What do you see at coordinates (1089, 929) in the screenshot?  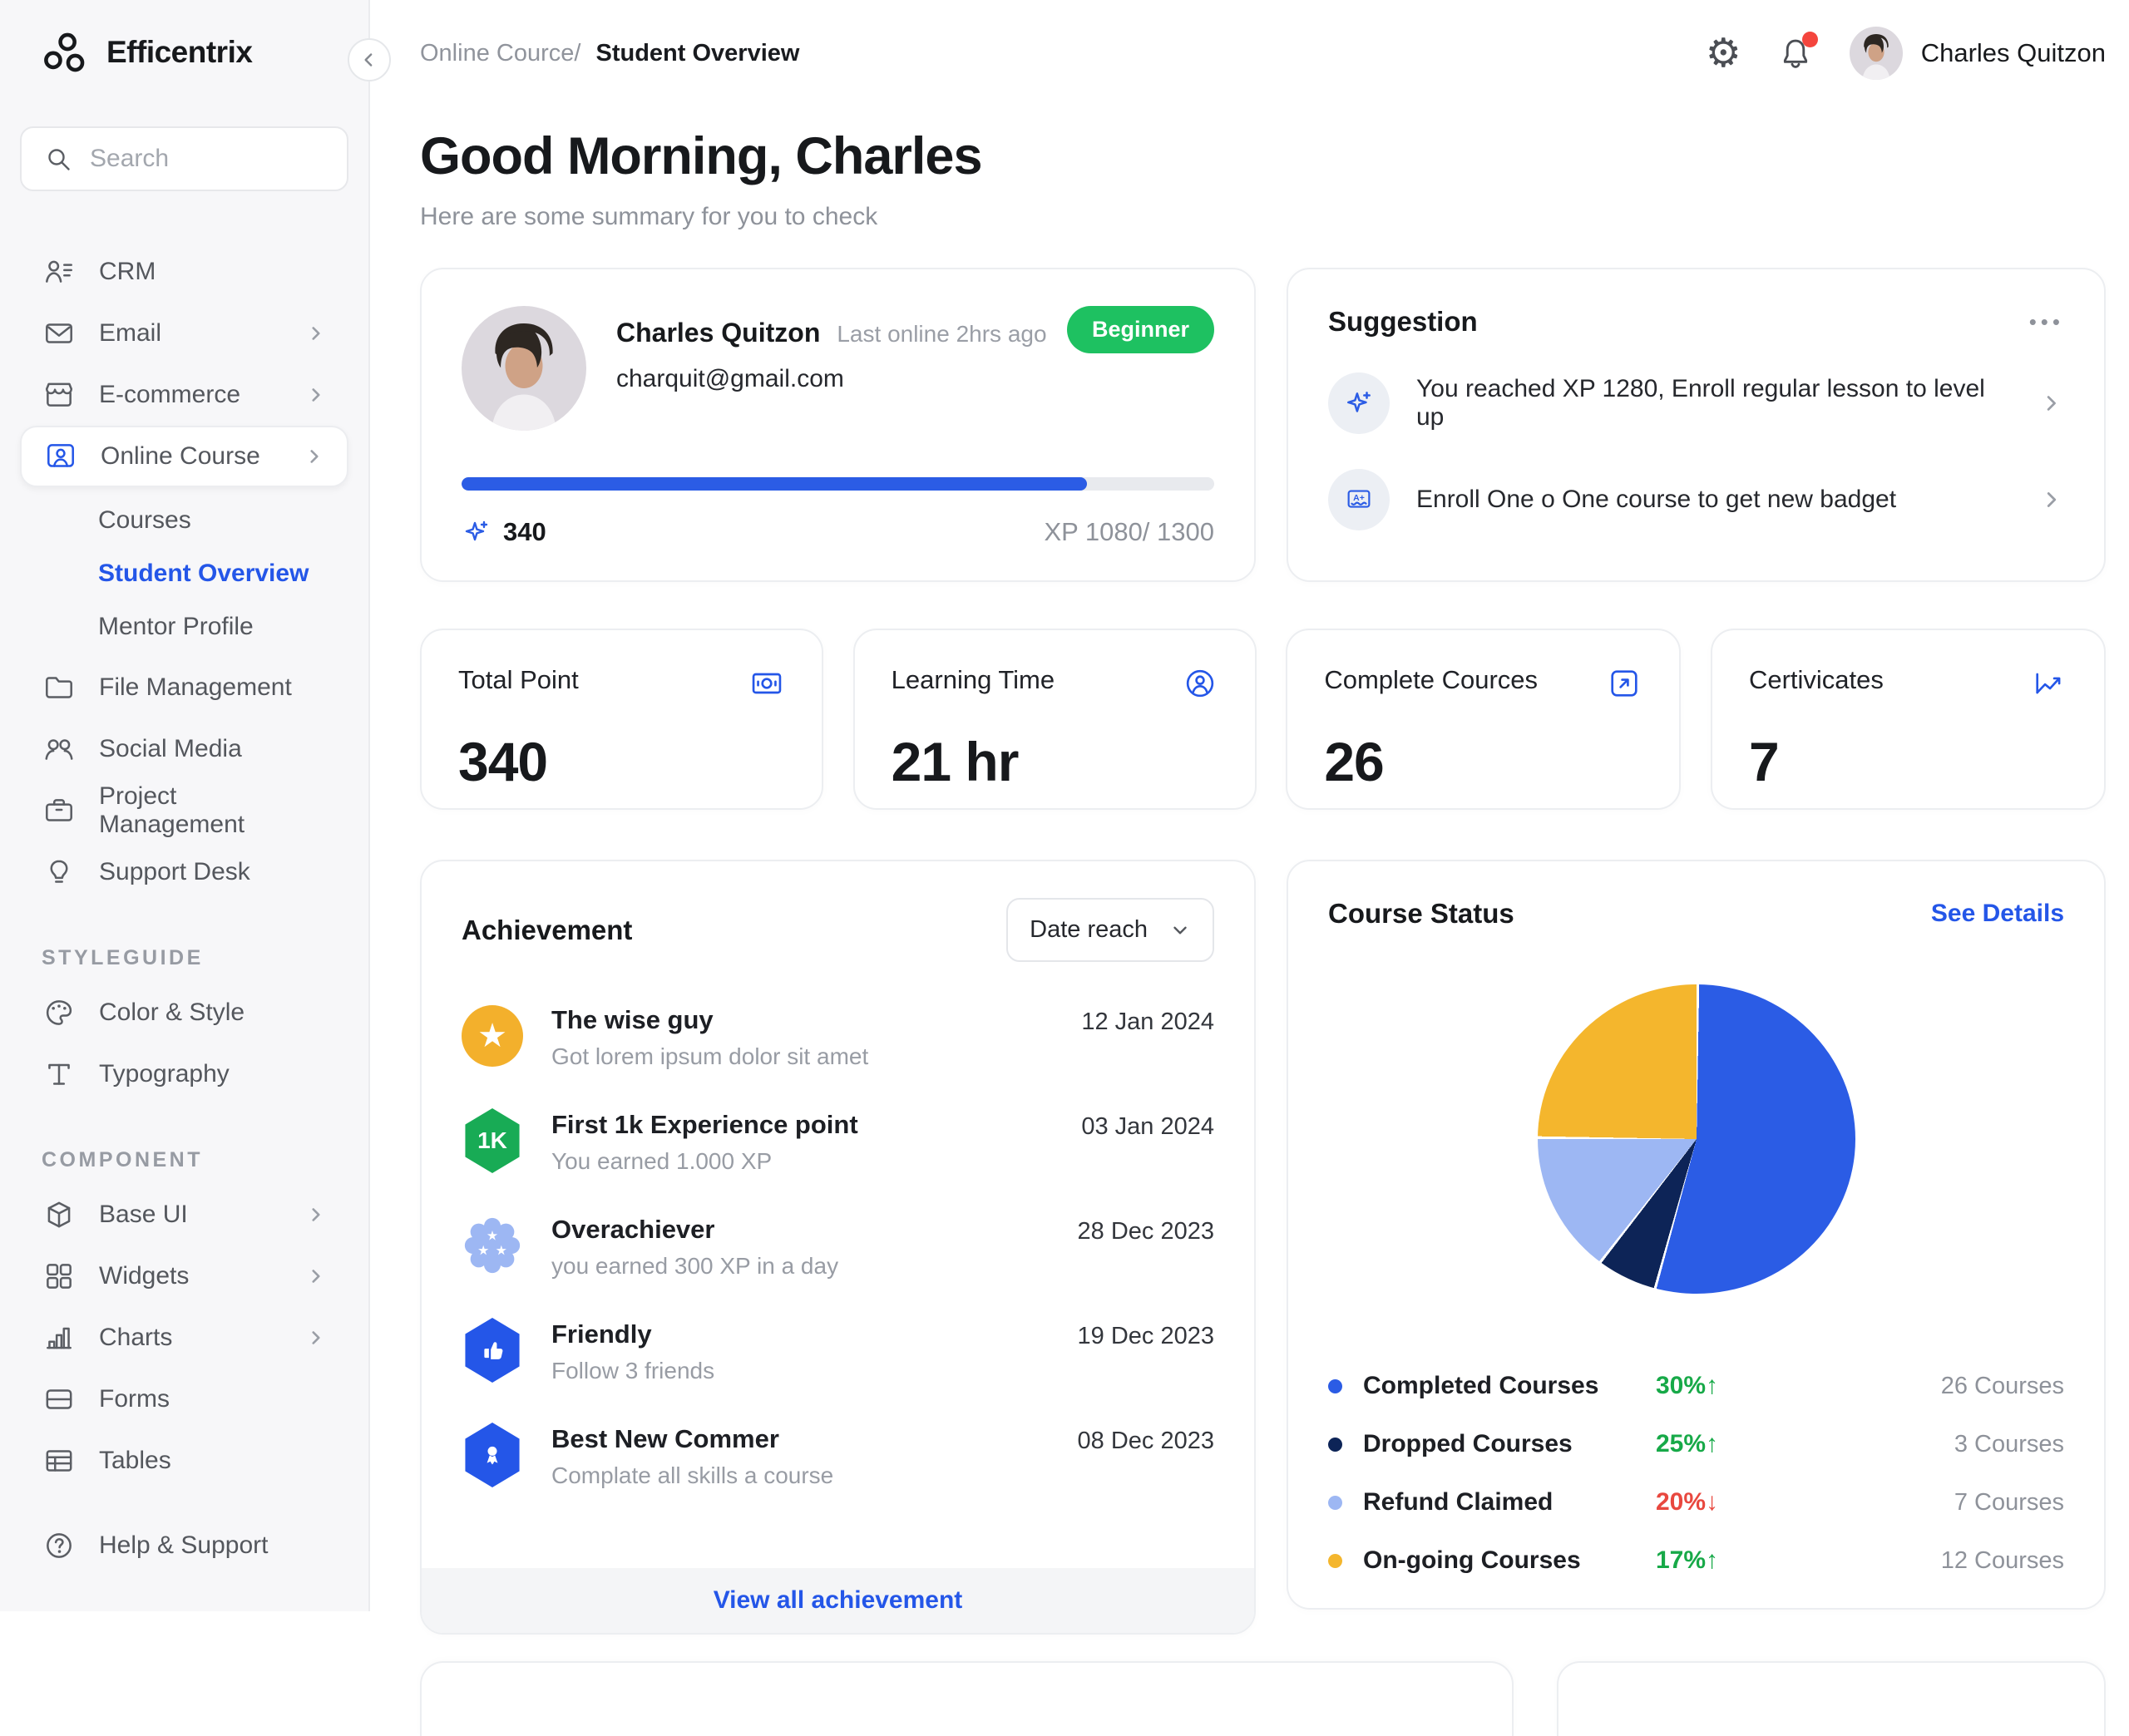 I see `dropdown-label: Date reach` at bounding box center [1089, 929].